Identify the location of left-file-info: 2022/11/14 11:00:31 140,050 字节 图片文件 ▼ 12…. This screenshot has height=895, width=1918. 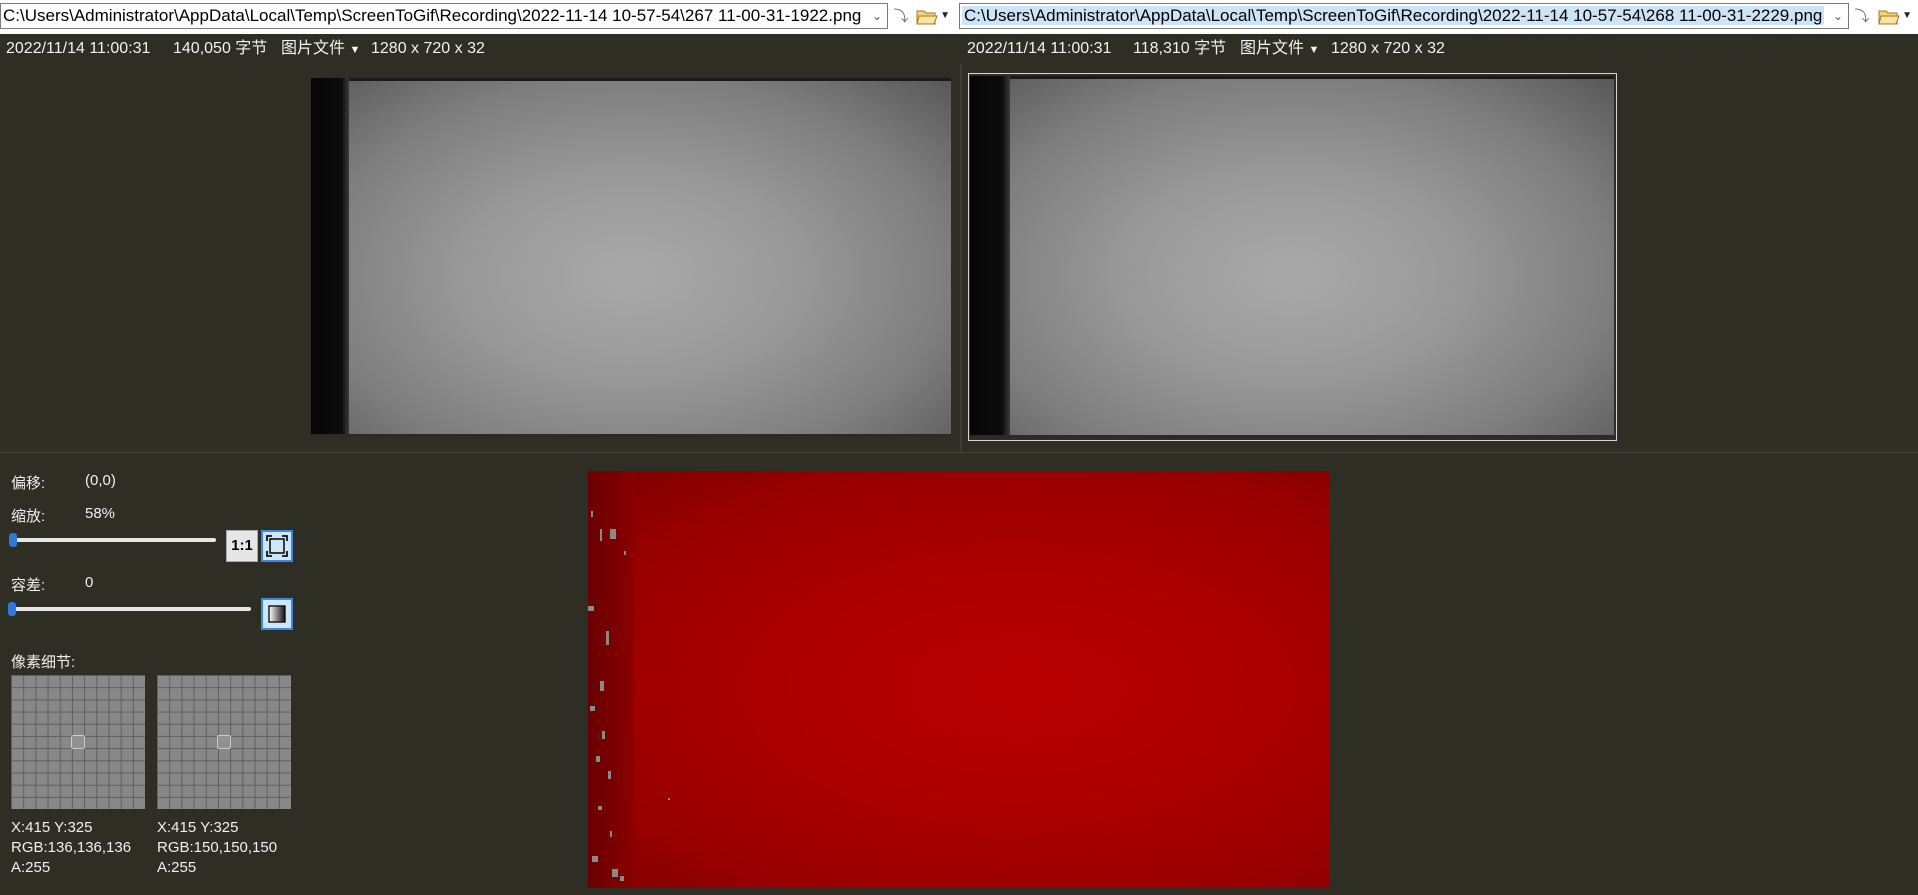
(479, 49).